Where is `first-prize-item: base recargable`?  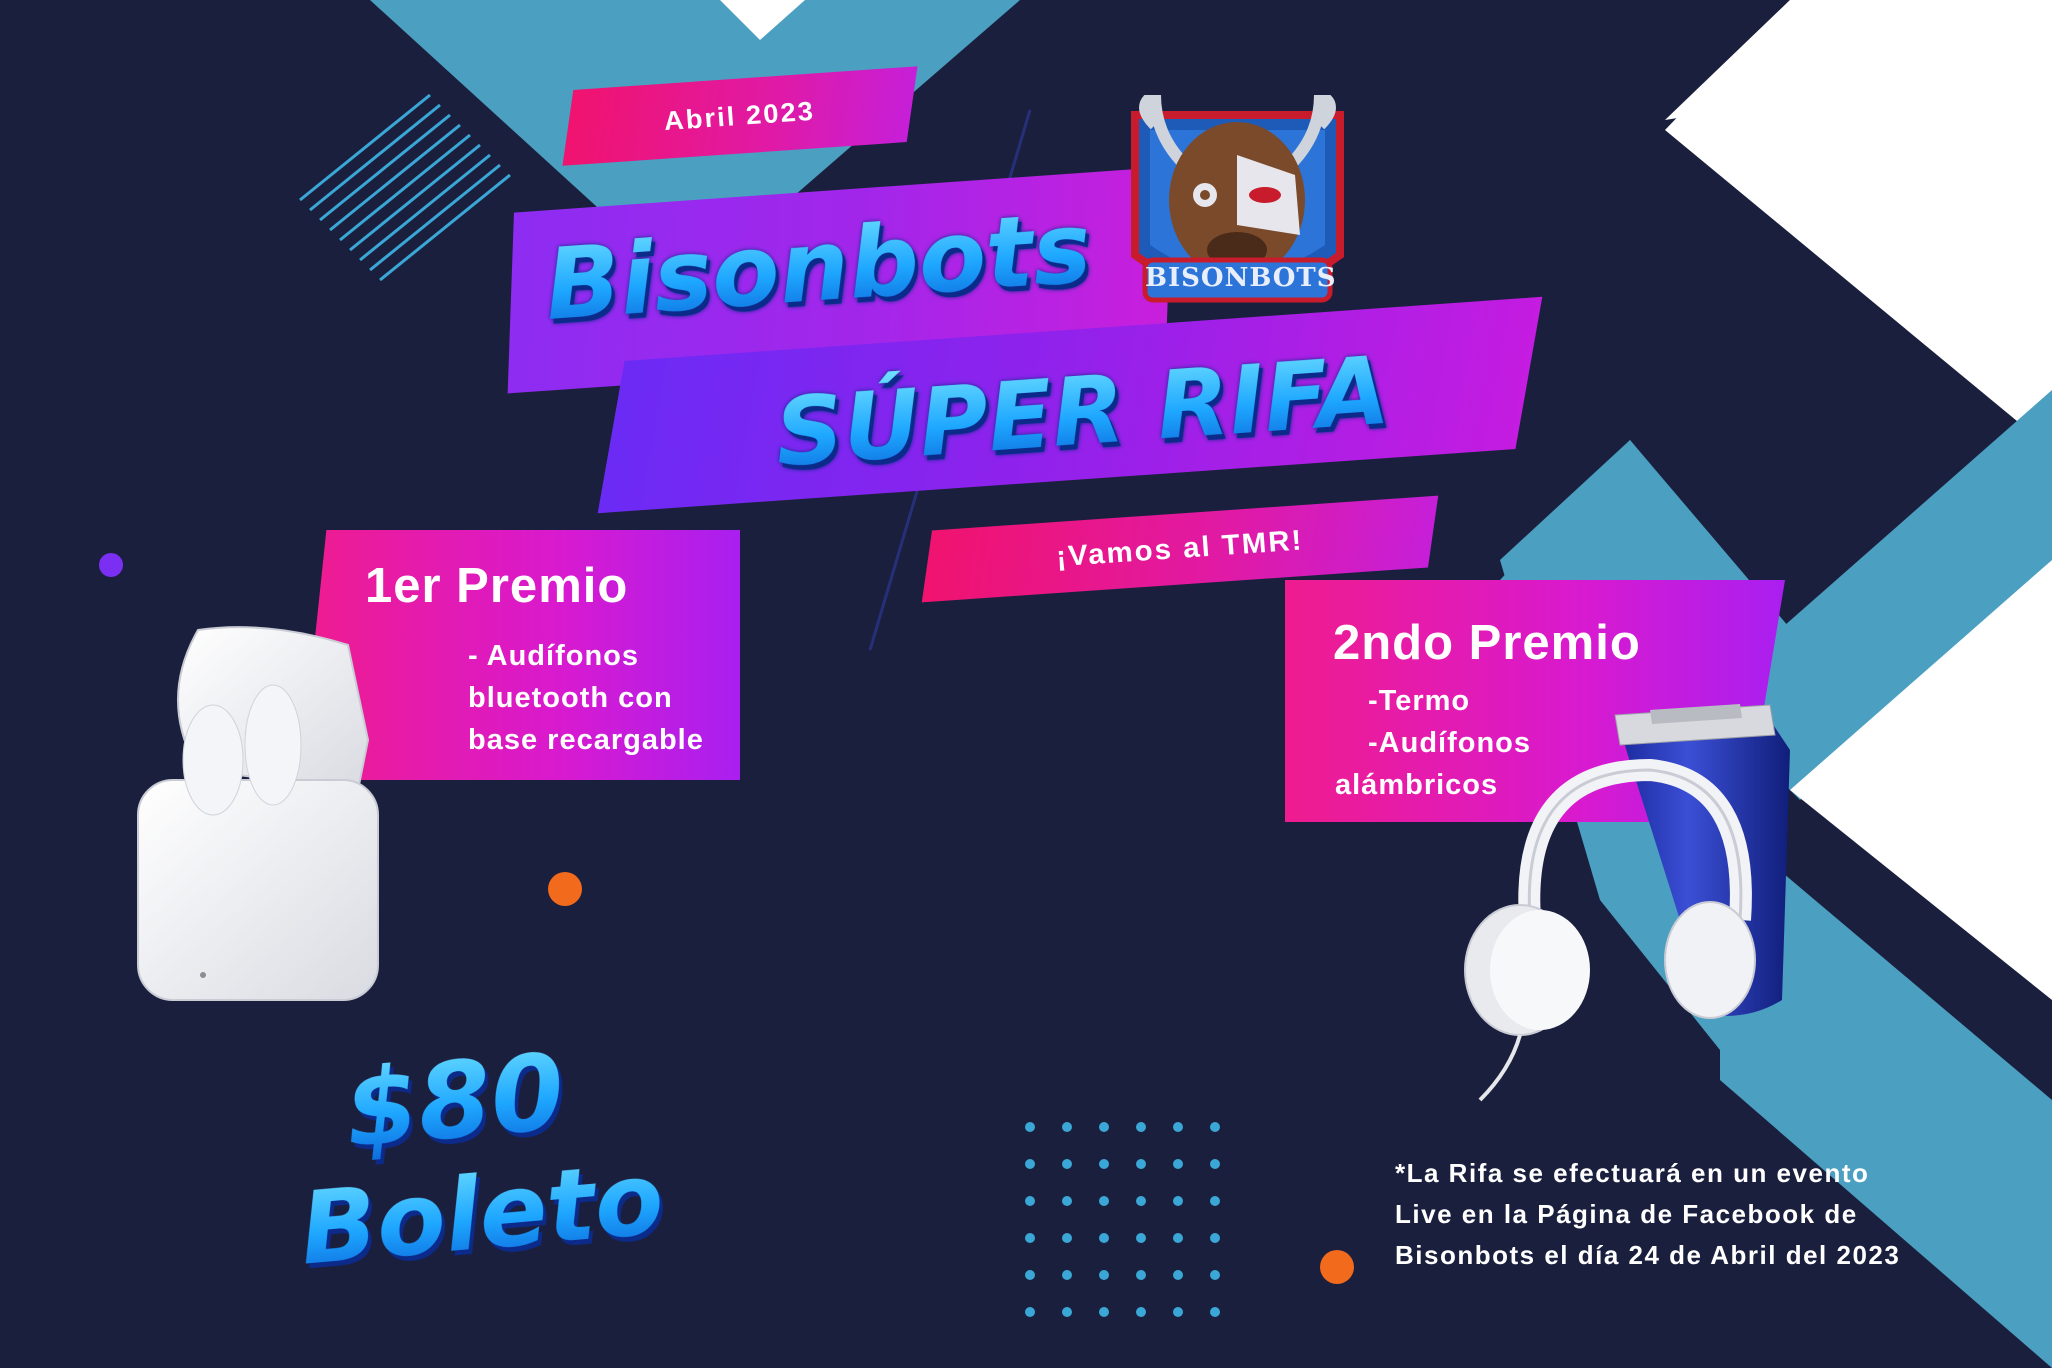
first-prize-item: base recargable is located at coordinates (586, 740).